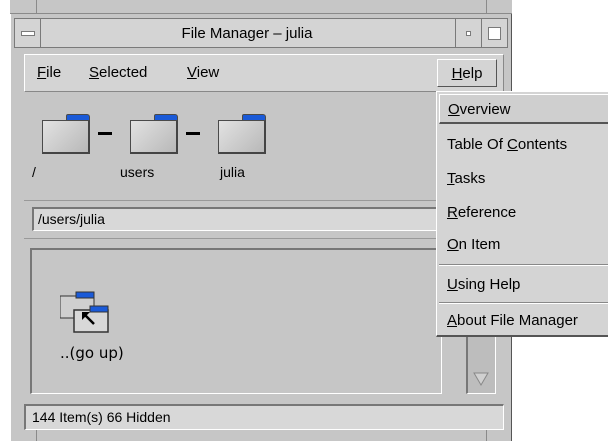 Image resolution: width=608 pixels, height=441 pixels. I want to click on menu-help: Help, so click(467, 73).